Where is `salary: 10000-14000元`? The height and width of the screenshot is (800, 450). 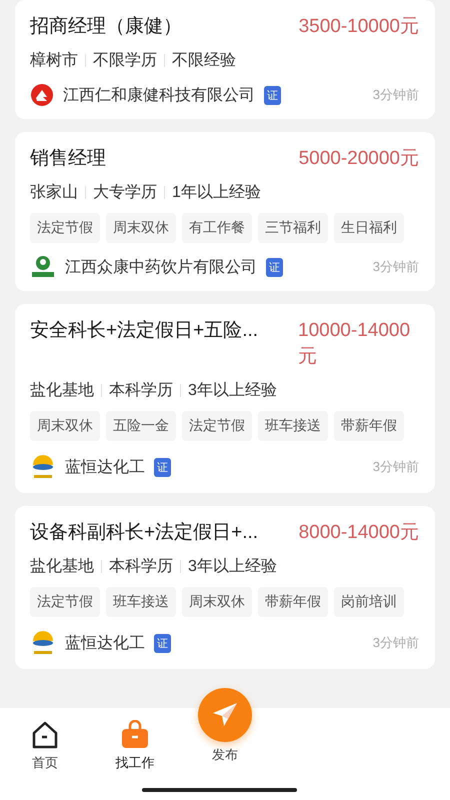 salary: 10000-14000元 is located at coordinates (355, 344).